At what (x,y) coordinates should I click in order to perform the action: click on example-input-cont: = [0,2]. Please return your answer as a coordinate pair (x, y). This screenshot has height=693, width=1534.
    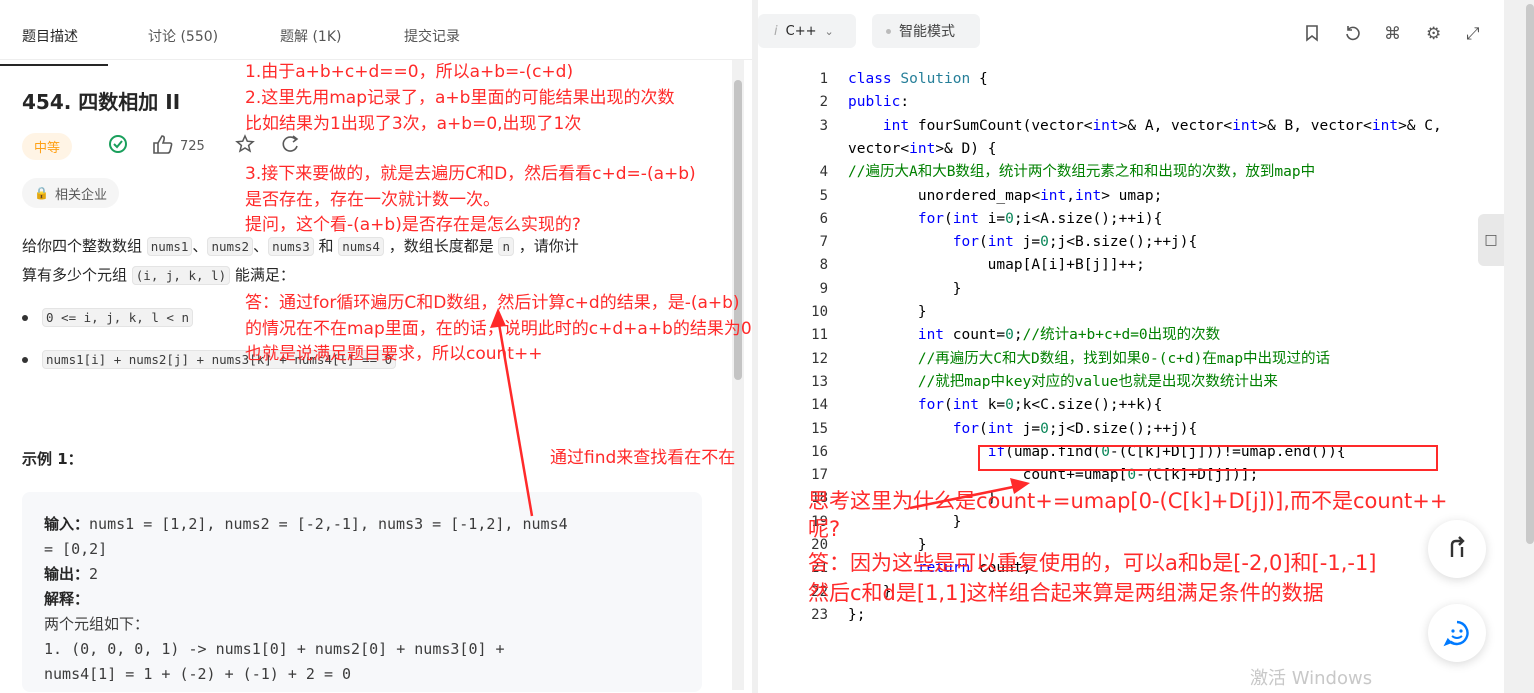
    Looking at the image, I should click on (76, 549).